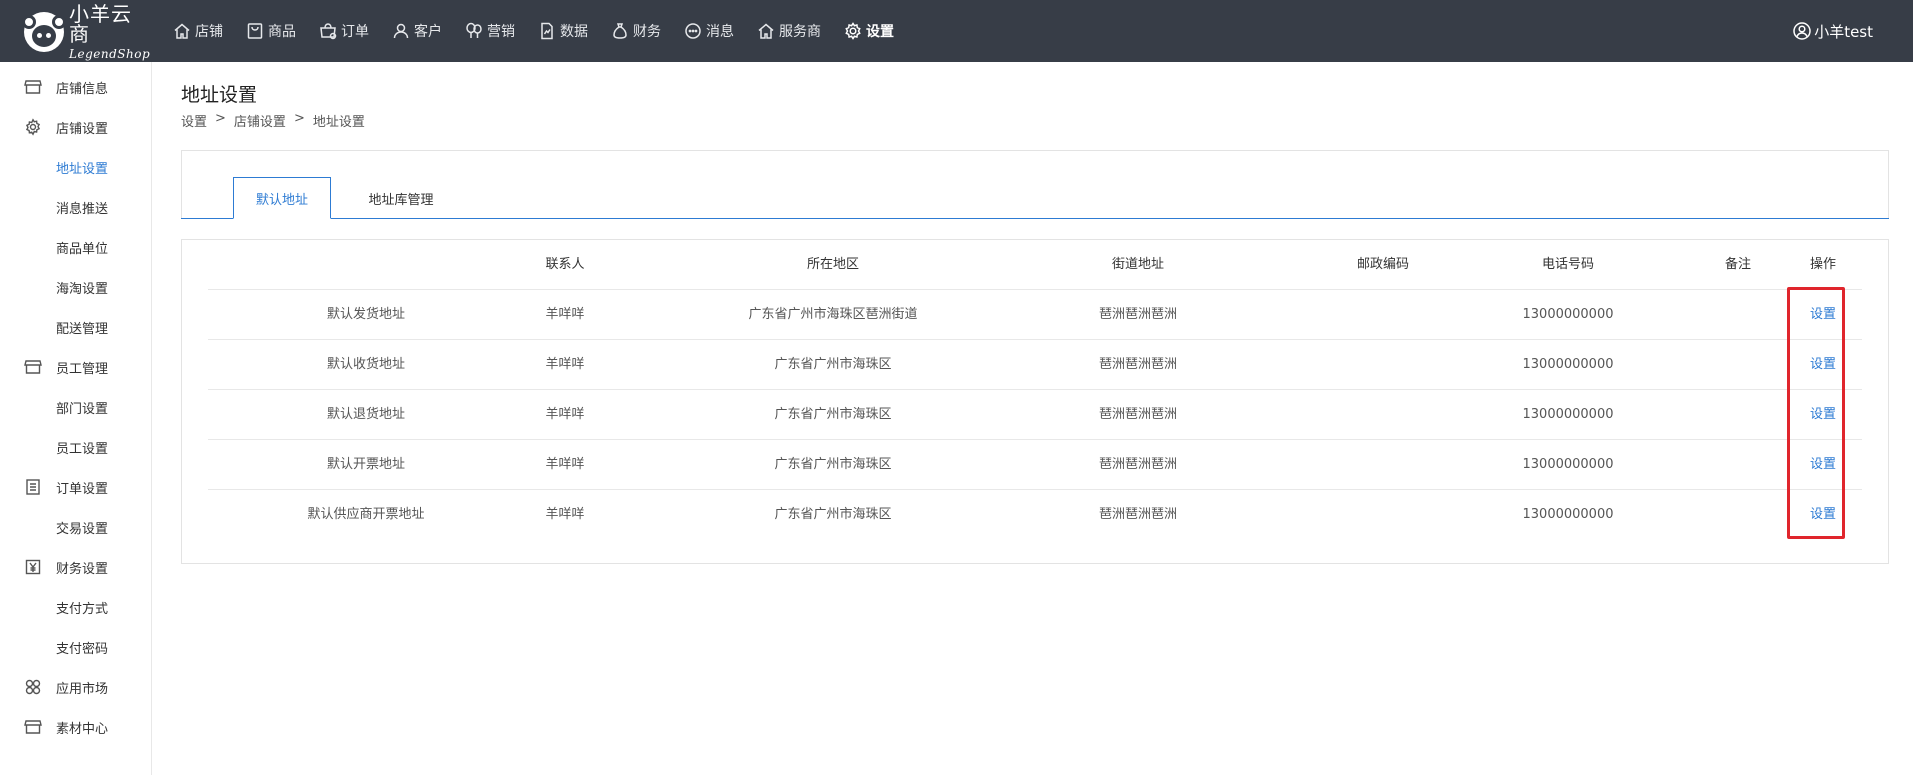  Describe the element at coordinates (800, 32) in the screenshot. I see `nav-label: 服务商` at that location.